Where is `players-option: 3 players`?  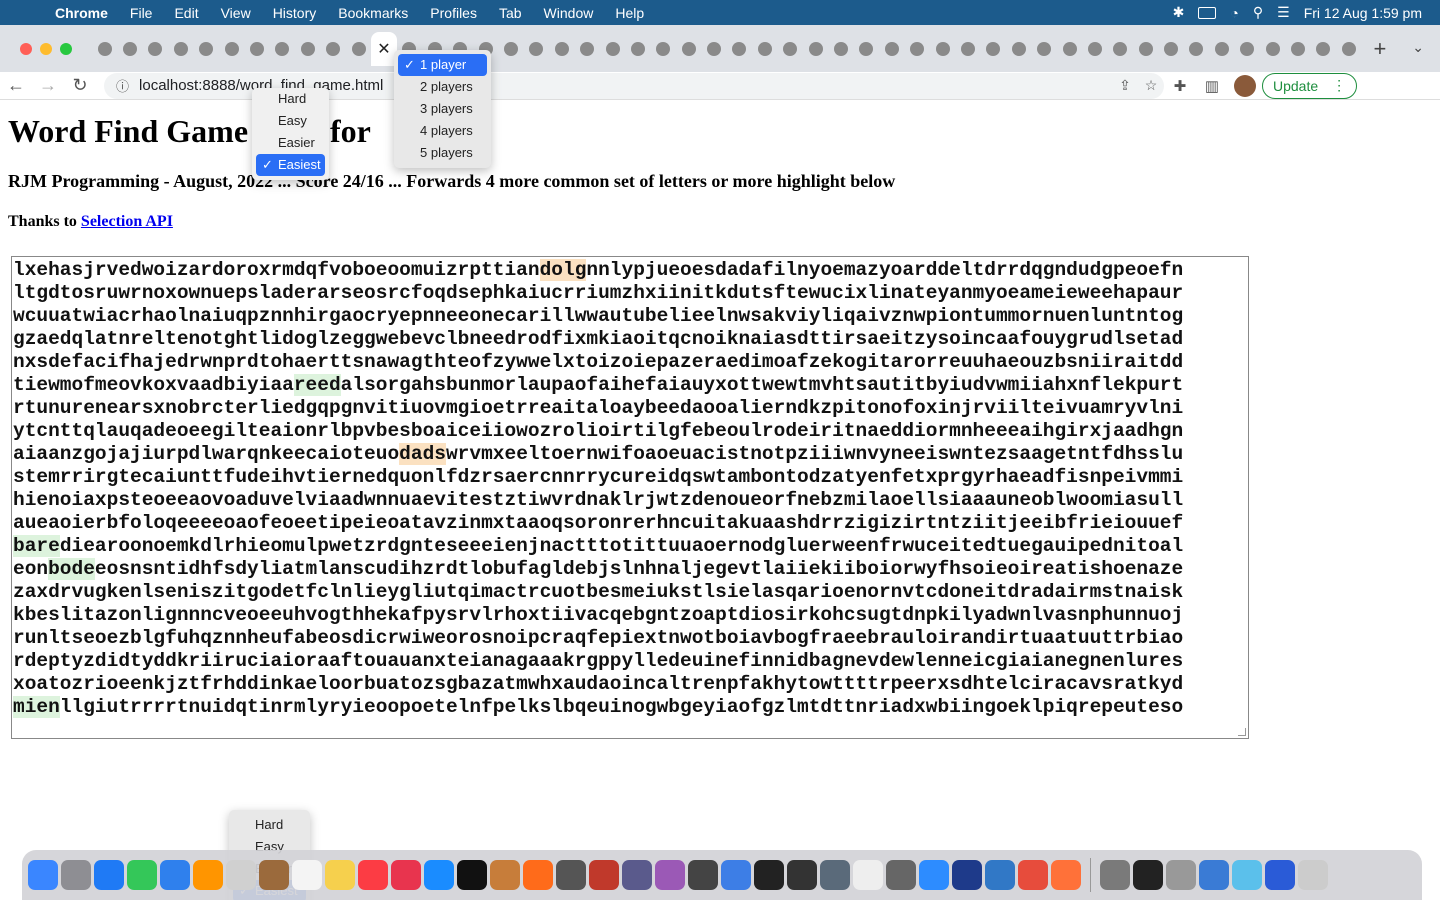 players-option: 3 players is located at coordinates (442, 109).